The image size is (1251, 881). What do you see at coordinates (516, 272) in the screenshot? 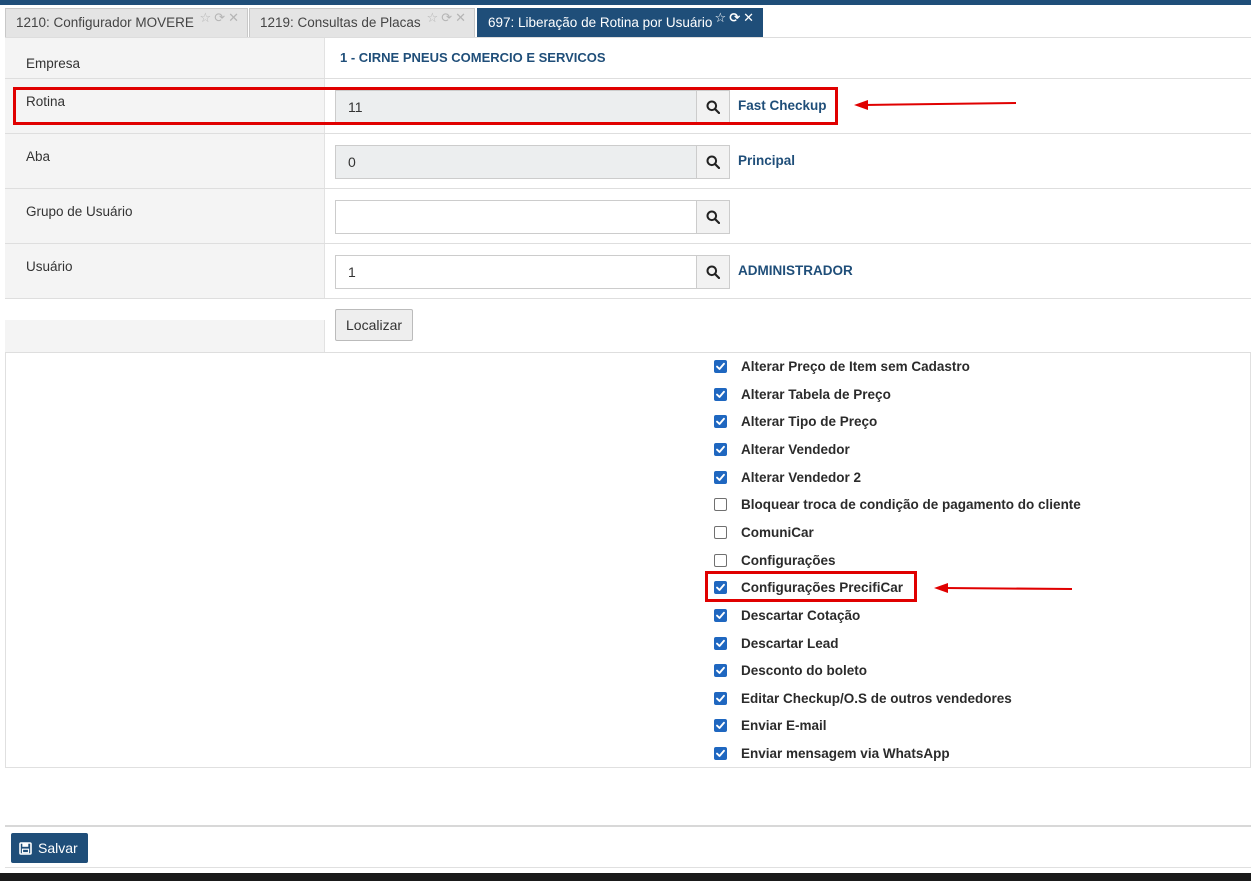
I see `usuario-input: 1` at bounding box center [516, 272].